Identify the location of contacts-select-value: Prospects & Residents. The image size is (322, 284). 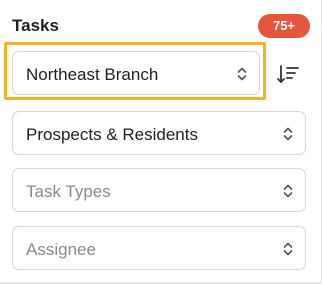
(112, 134).